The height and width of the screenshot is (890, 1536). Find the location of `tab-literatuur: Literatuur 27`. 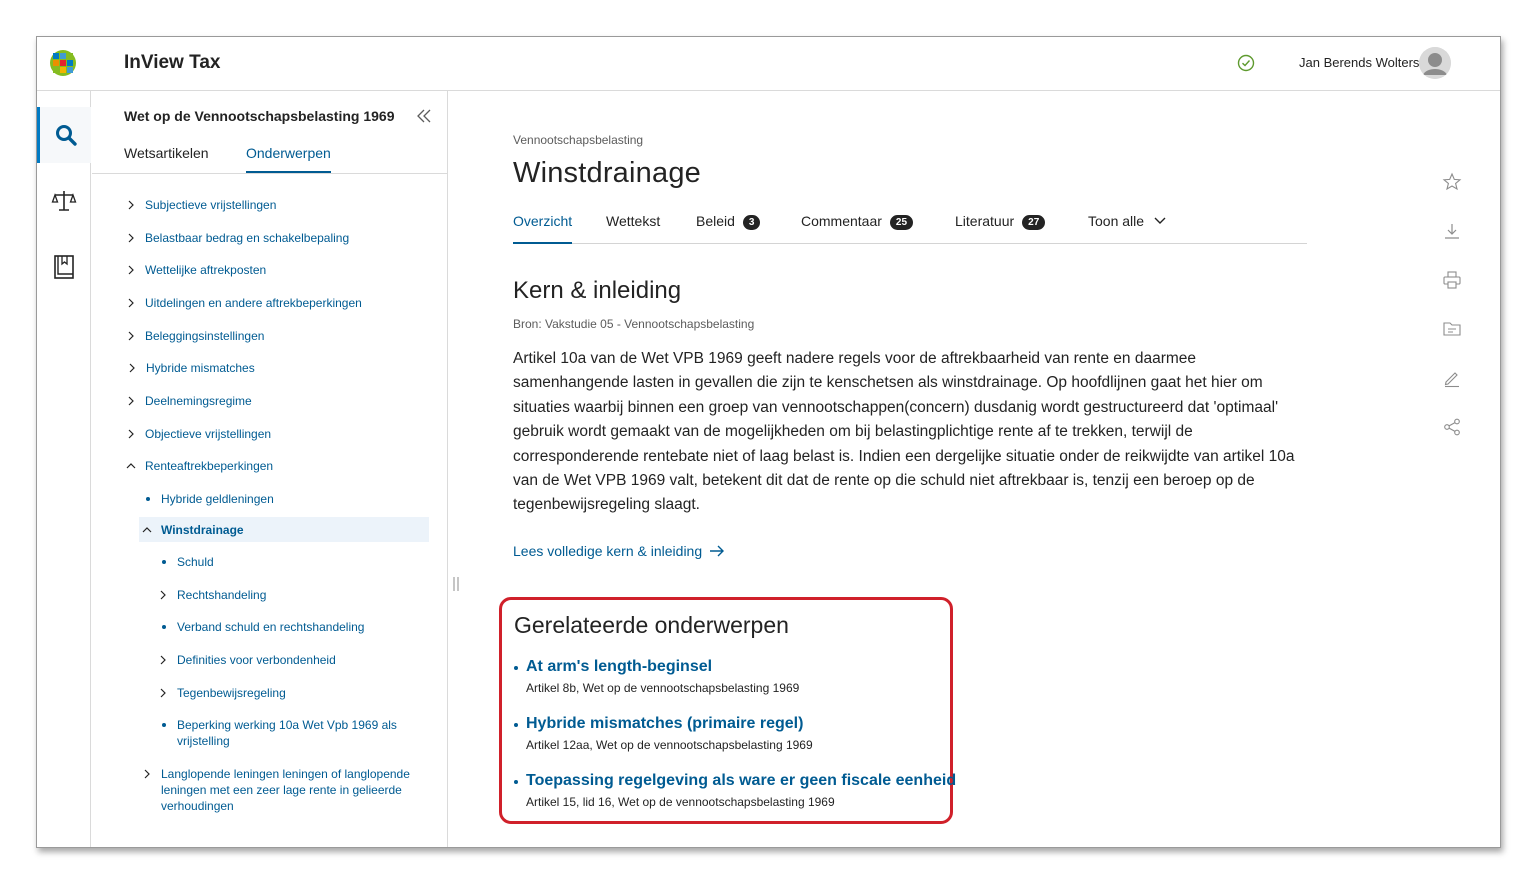

tab-literatuur: Literatuur 27 is located at coordinates (1000, 228).